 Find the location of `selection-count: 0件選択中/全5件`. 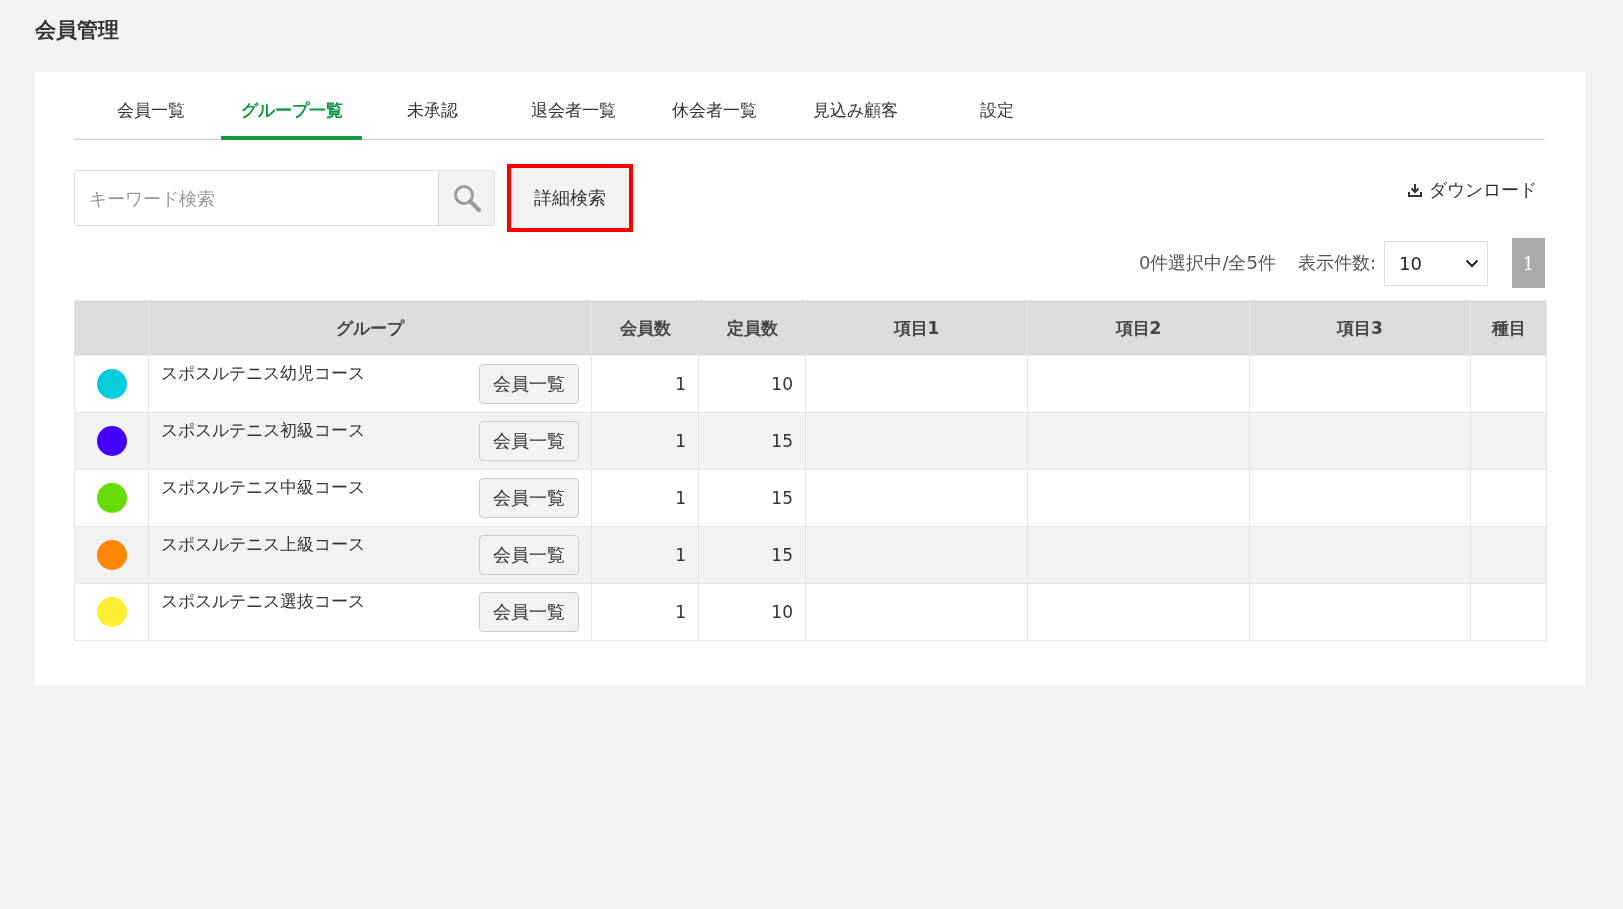

selection-count: 0件選択中/全5件 is located at coordinates (1207, 263).